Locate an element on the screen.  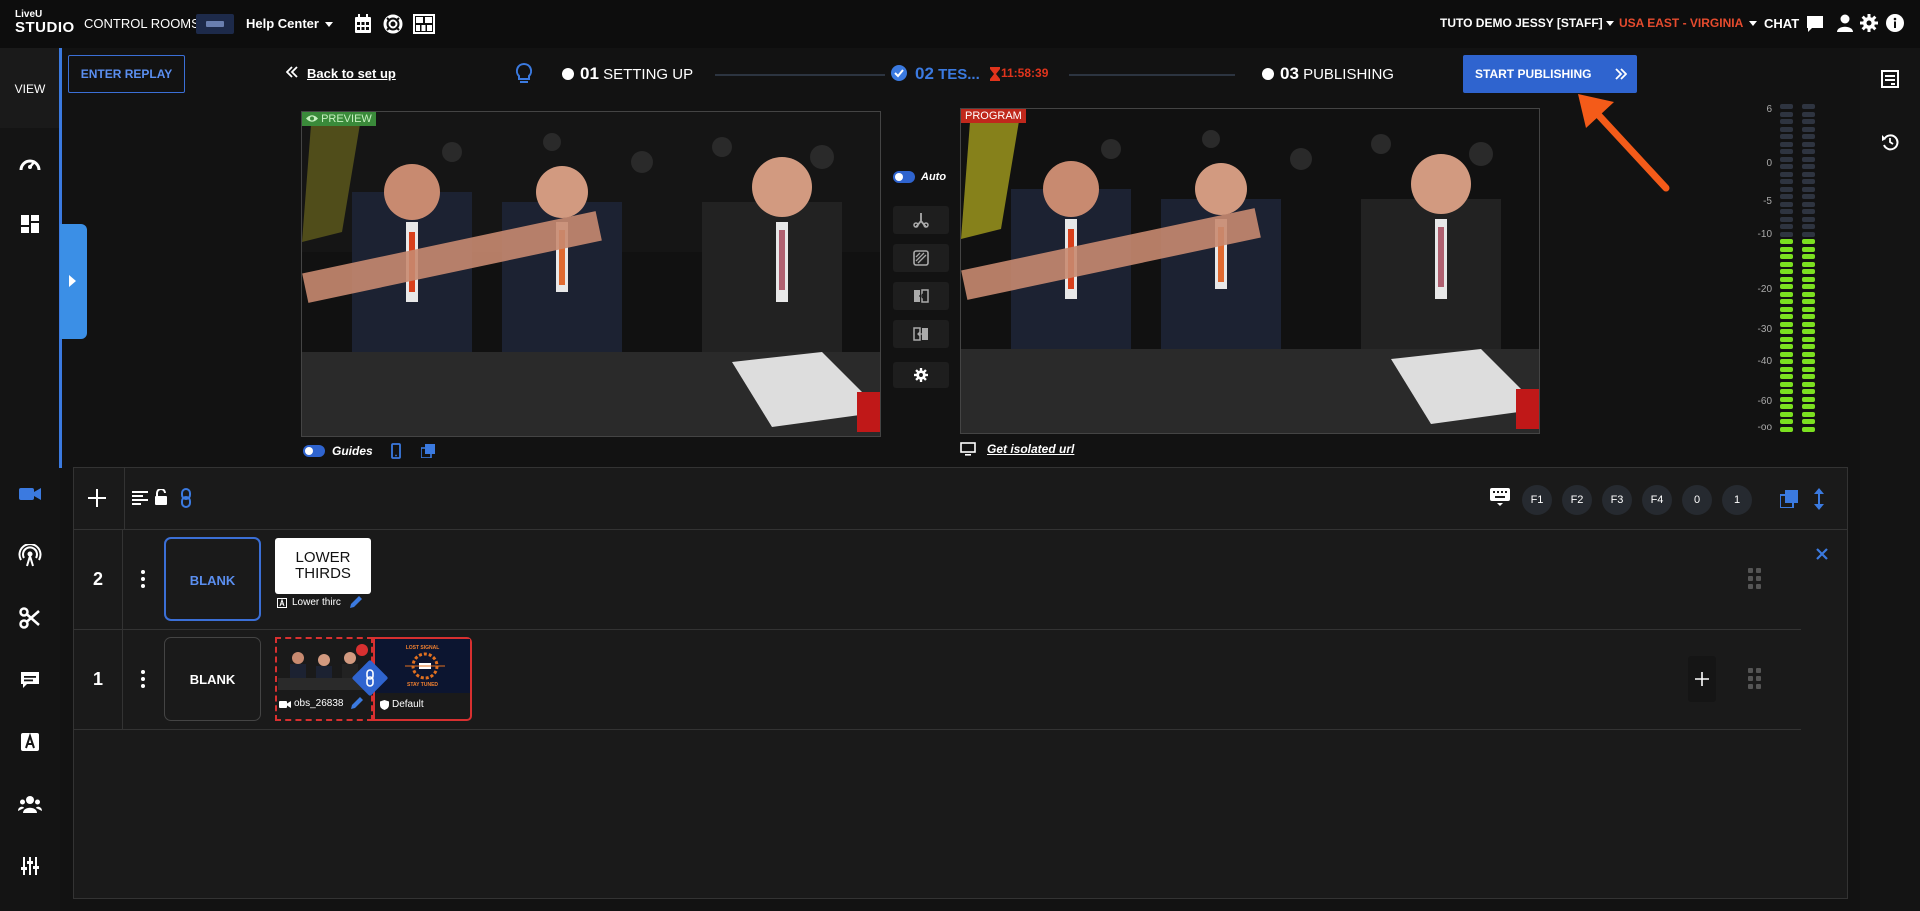
unlock-icon is located at coordinates (161, 497).